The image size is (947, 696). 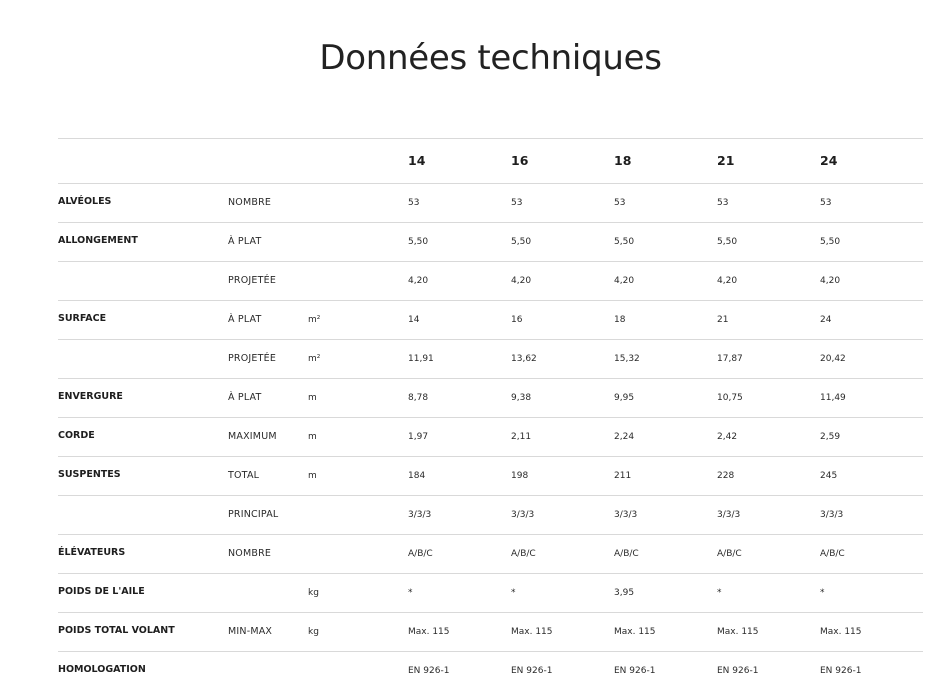 I want to click on table-cell: 24, so click(x=826, y=320).